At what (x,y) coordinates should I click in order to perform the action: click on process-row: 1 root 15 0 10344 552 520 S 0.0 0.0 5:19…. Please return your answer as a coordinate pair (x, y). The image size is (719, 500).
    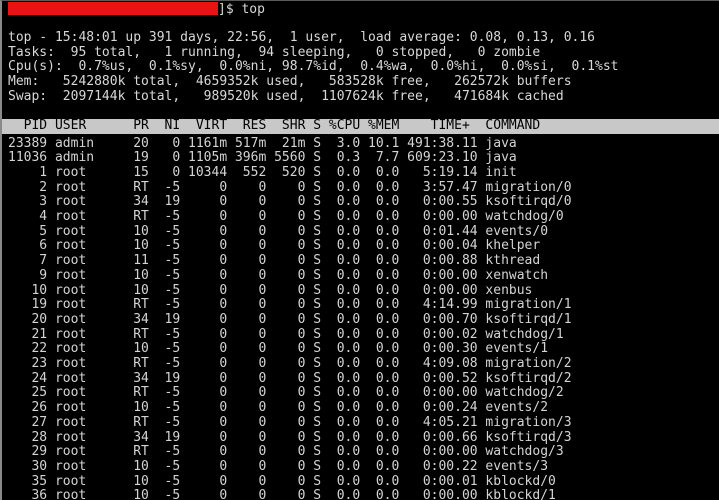
    Looking at the image, I should click on (262, 173).